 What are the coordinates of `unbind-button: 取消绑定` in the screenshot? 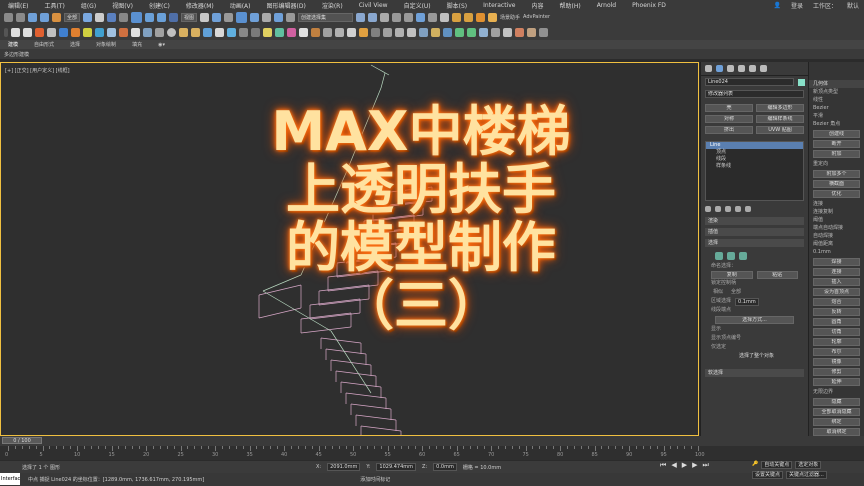 It's located at (836, 432).